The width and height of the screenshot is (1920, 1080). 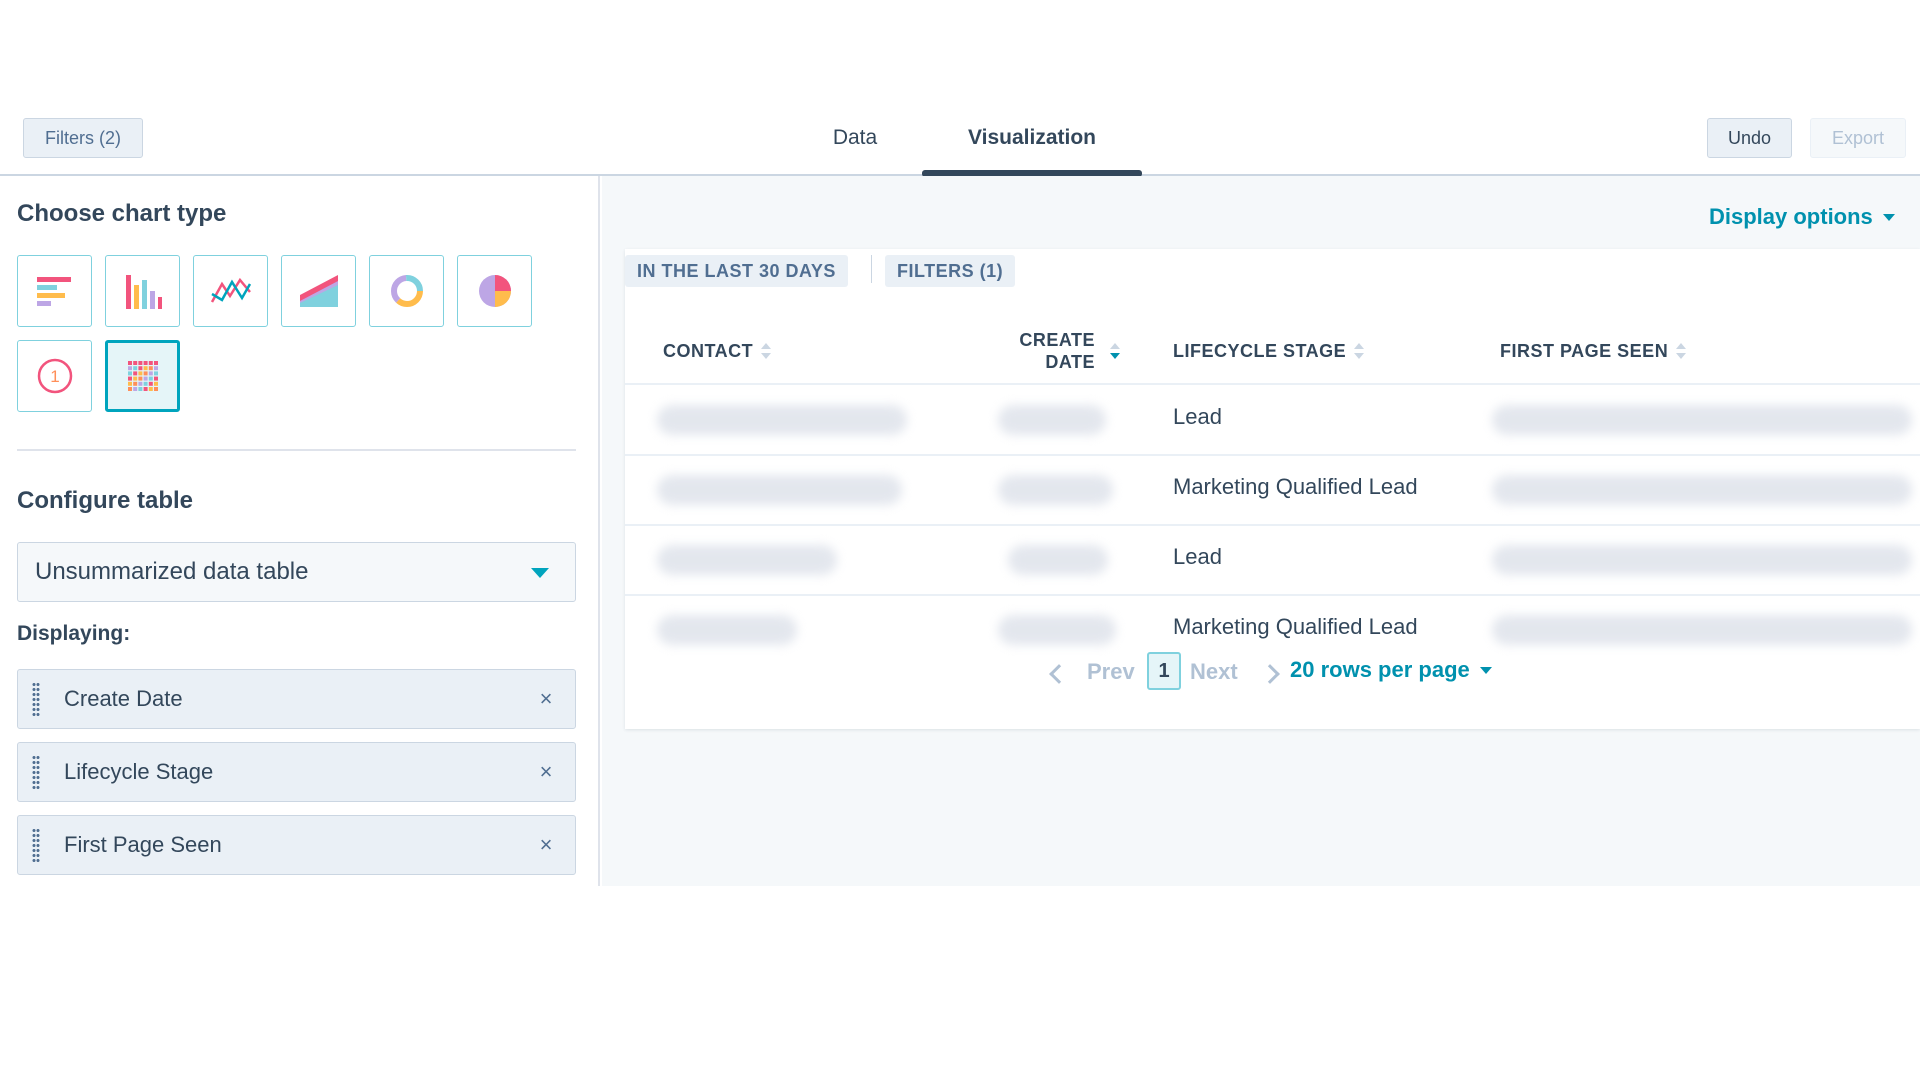 I want to click on next-page-button: Next, so click(x=1214, y=672).